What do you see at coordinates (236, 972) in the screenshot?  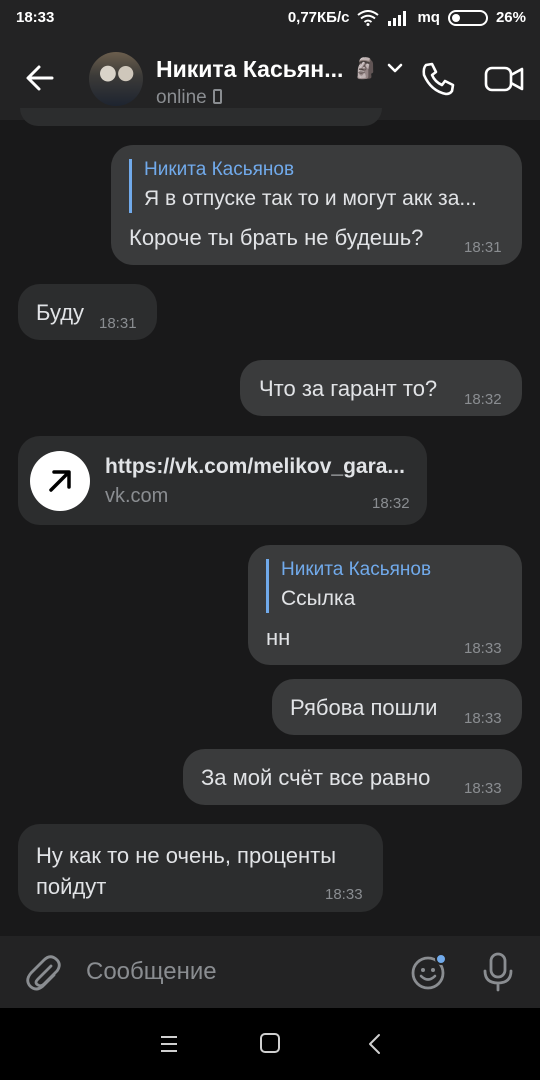 I see `message-input` at bounding box center [236, 972].